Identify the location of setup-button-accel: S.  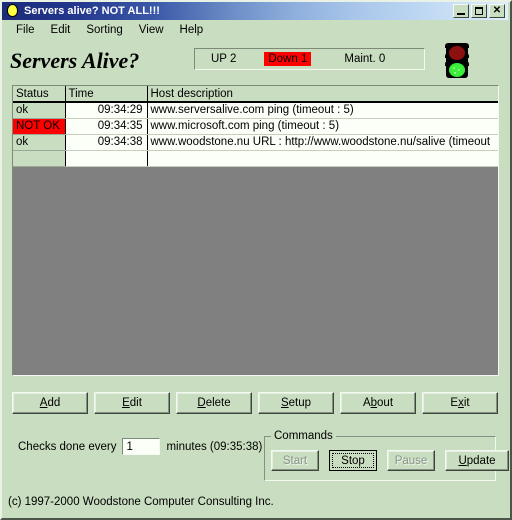
(284, 403).